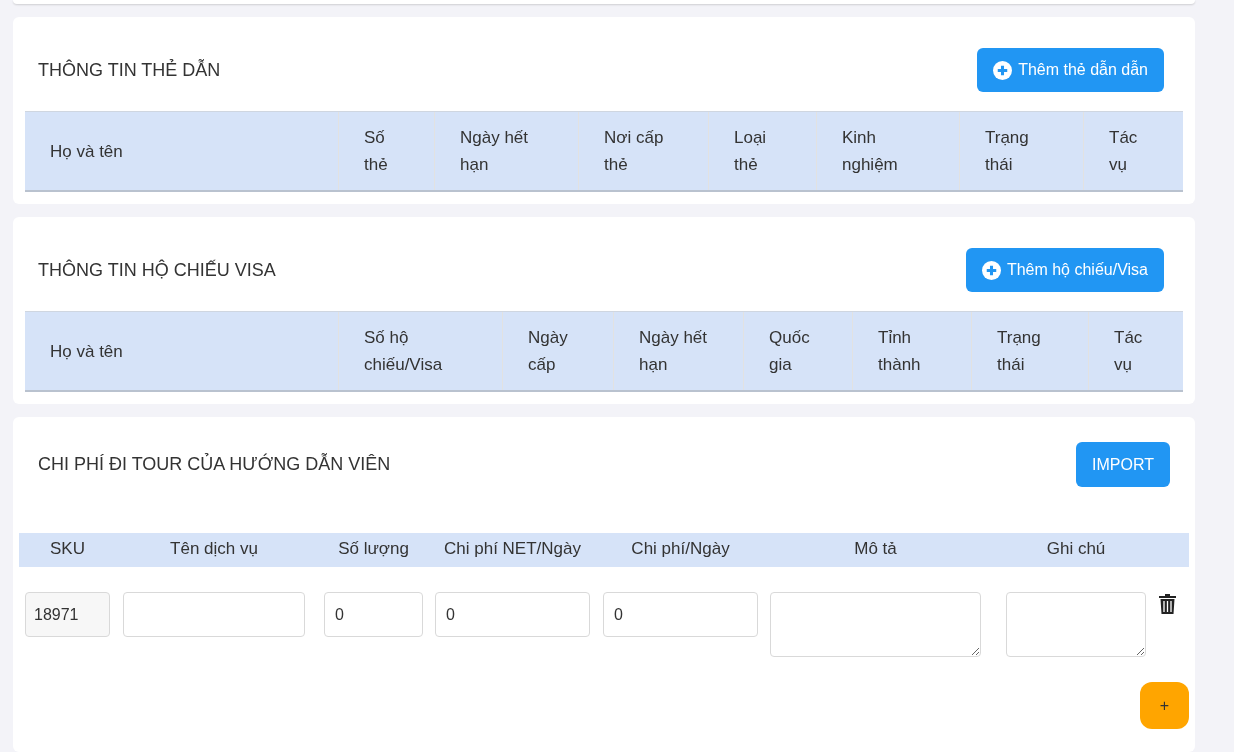 The height and width of the screenshot is (752, 1234). What do you see at coordinates (420, 351) in the screenshot?
I see `column-header: Số hộ chiếu/Visa` at bounding box center [420, 351].